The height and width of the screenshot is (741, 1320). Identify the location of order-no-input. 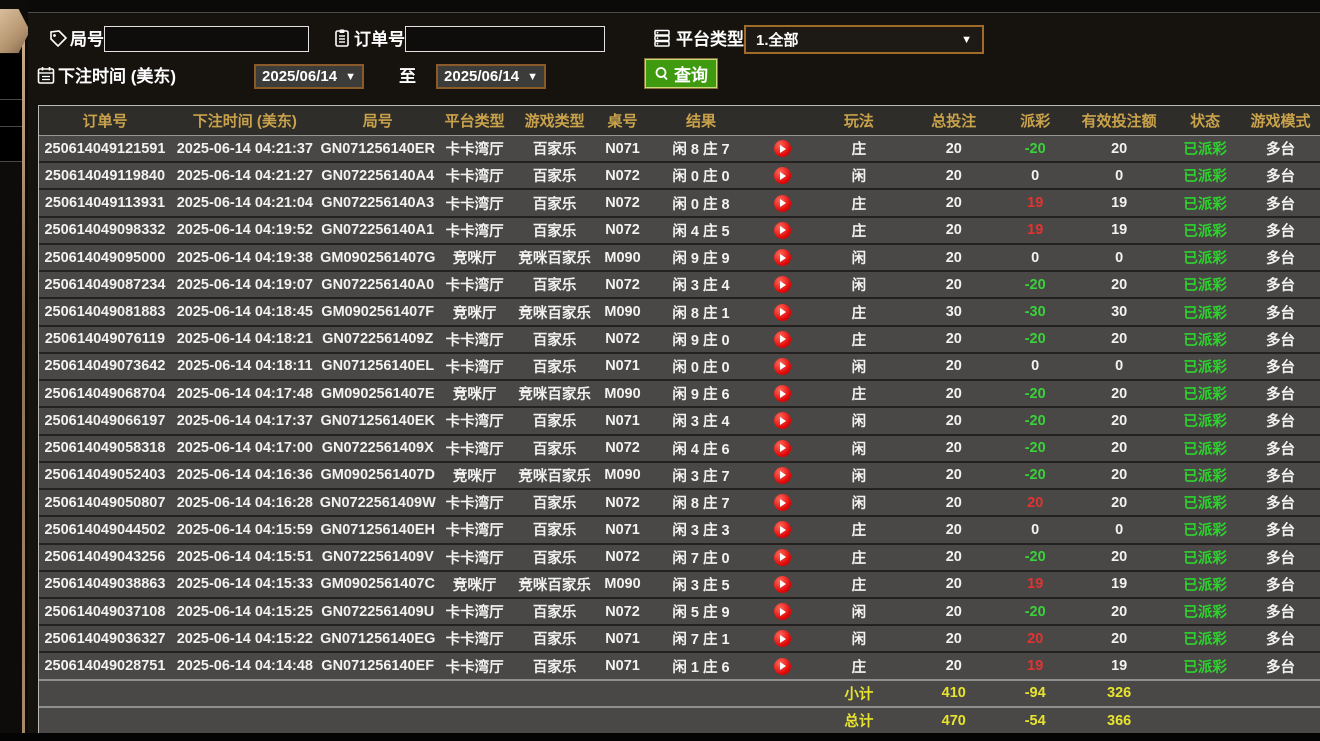
(505, 39).